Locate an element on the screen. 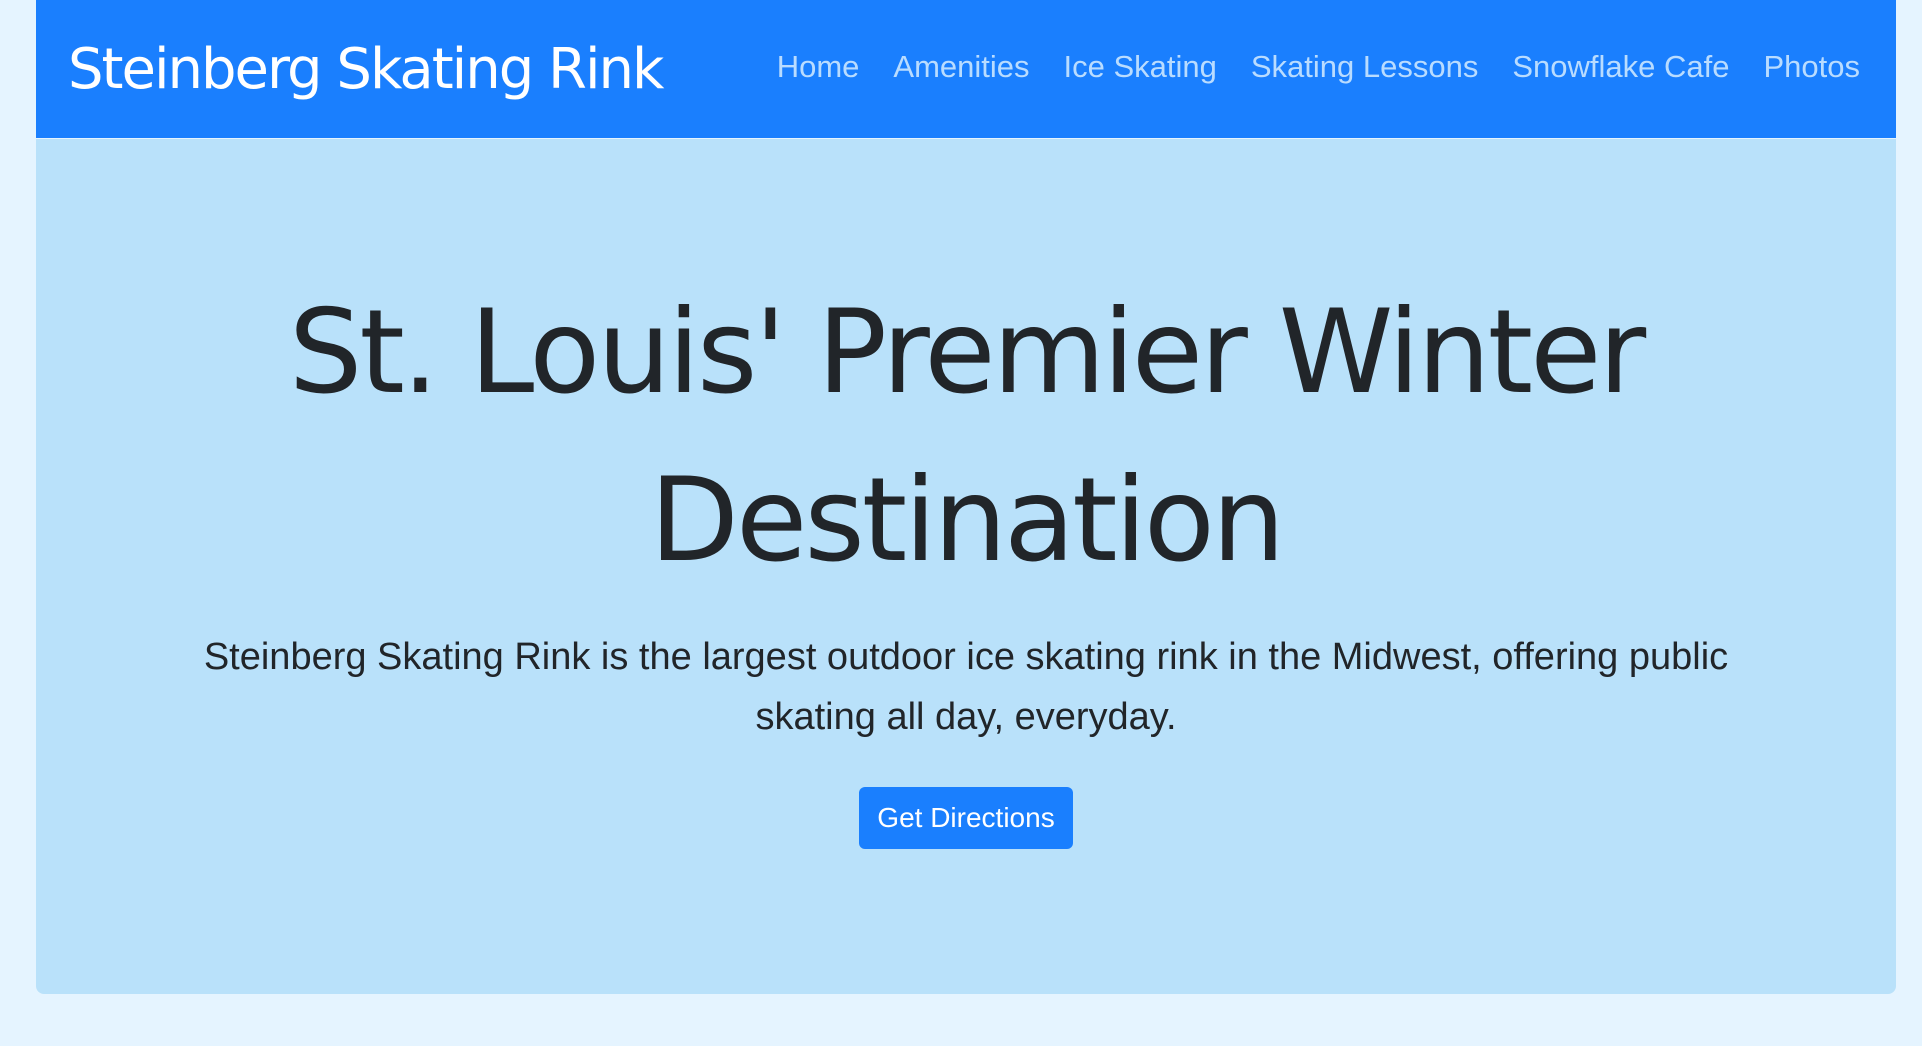 The width and height of the screenshot is (1922, 1046). get-directions-button: Get Directions is located at coordinates (966, 818).